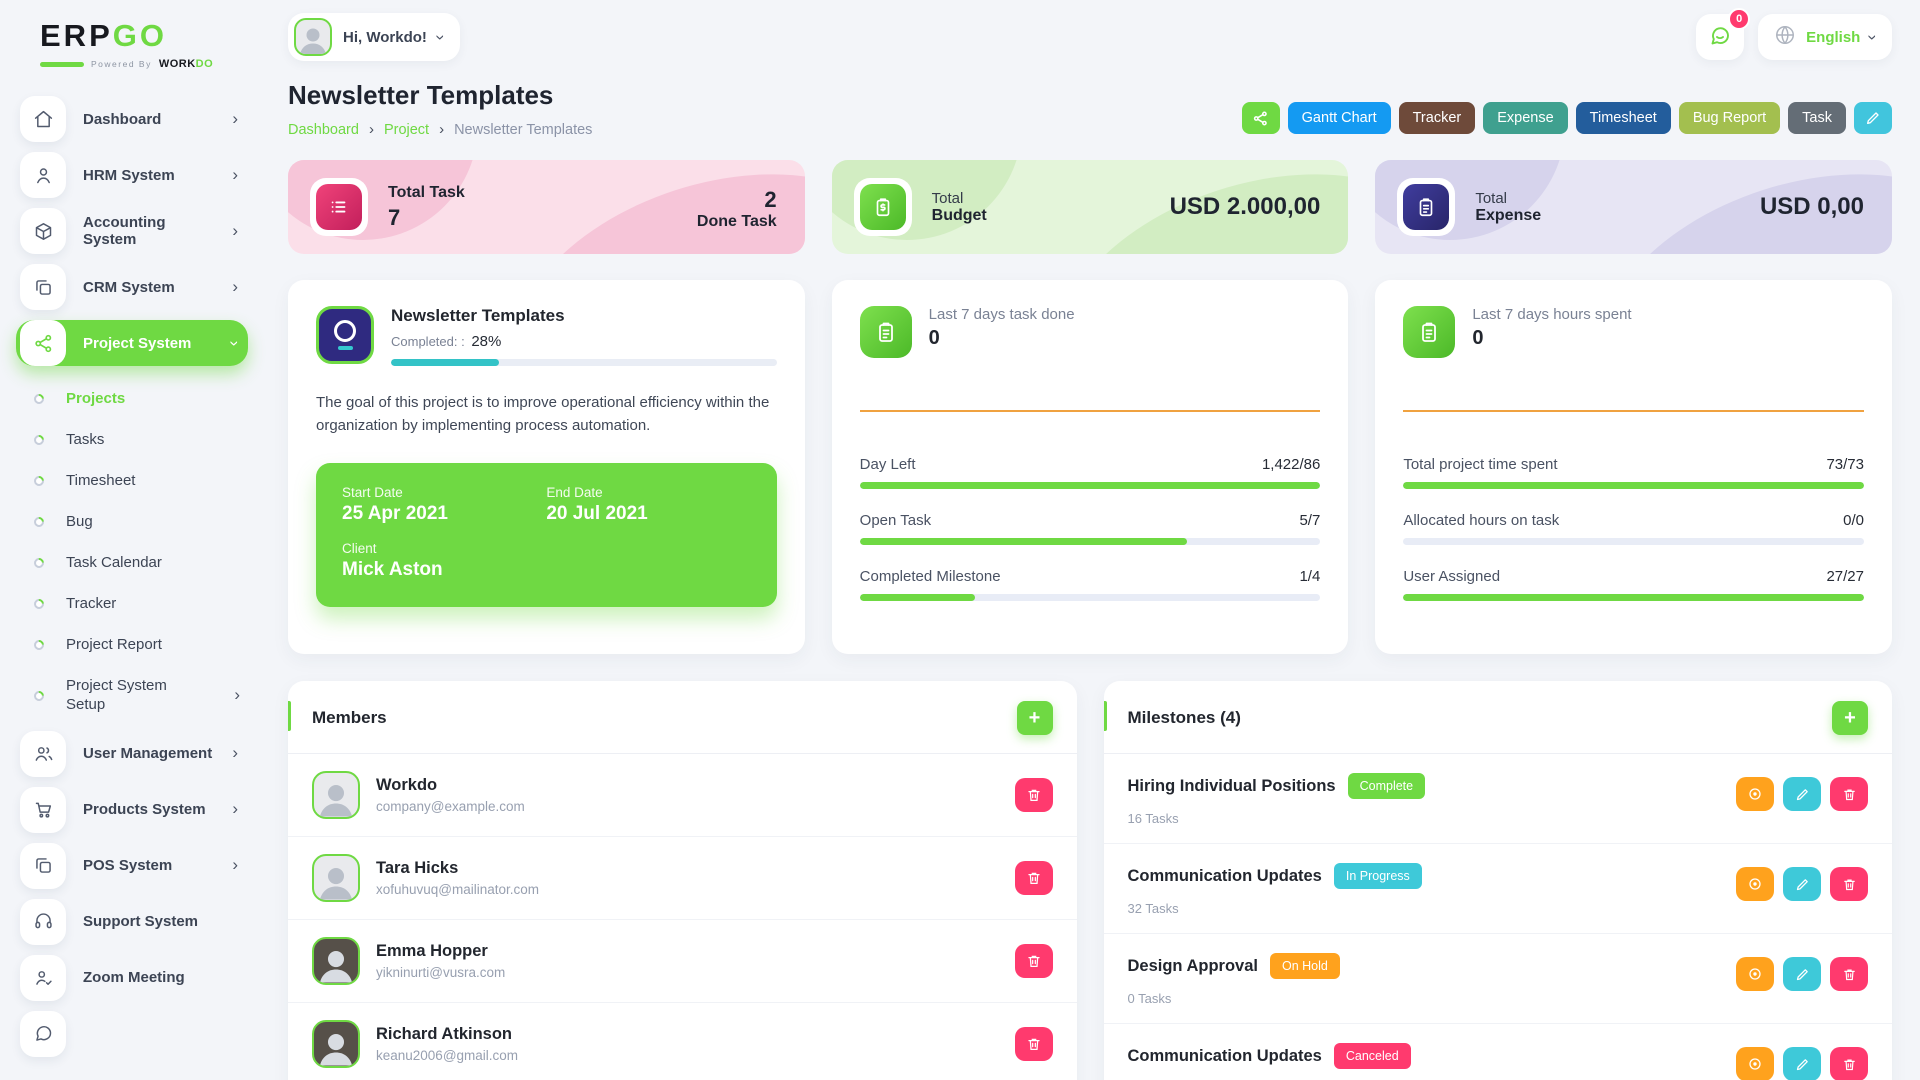 The width and height of the screenshot is (1920, 1080). What do you see at coordinates (1339, 118) in the screenshot?
I see `gantt-chart-button: Gantt Chart` at bounding box center [1339, 118].